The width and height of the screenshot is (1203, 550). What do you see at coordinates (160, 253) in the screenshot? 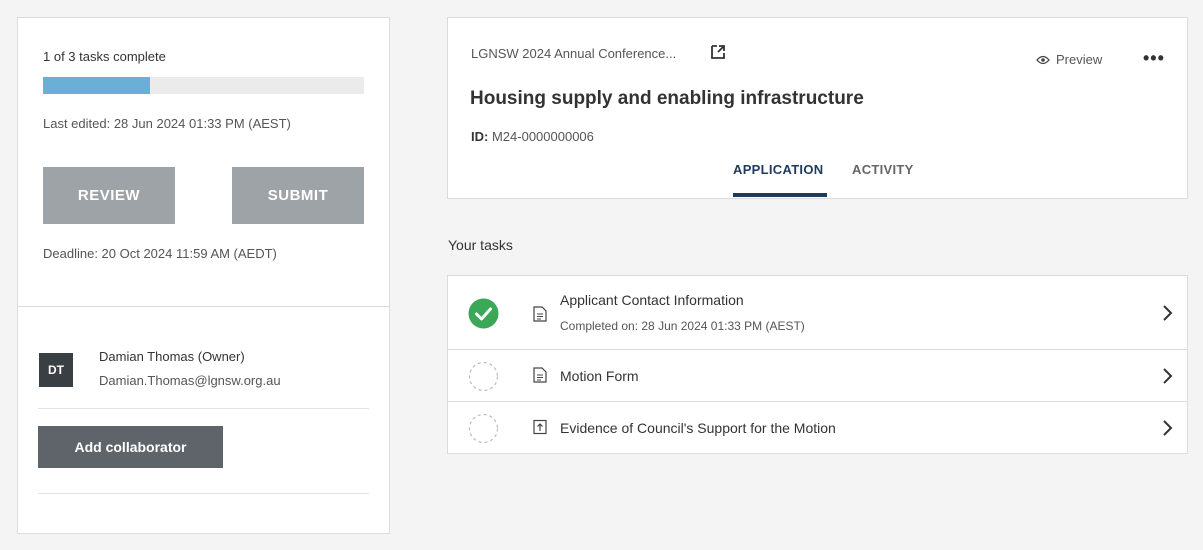
I see `deadline-text: Deadline: 20 Oct 2024 11:59 AM (AEDT)` at bounding box center [160, 253].